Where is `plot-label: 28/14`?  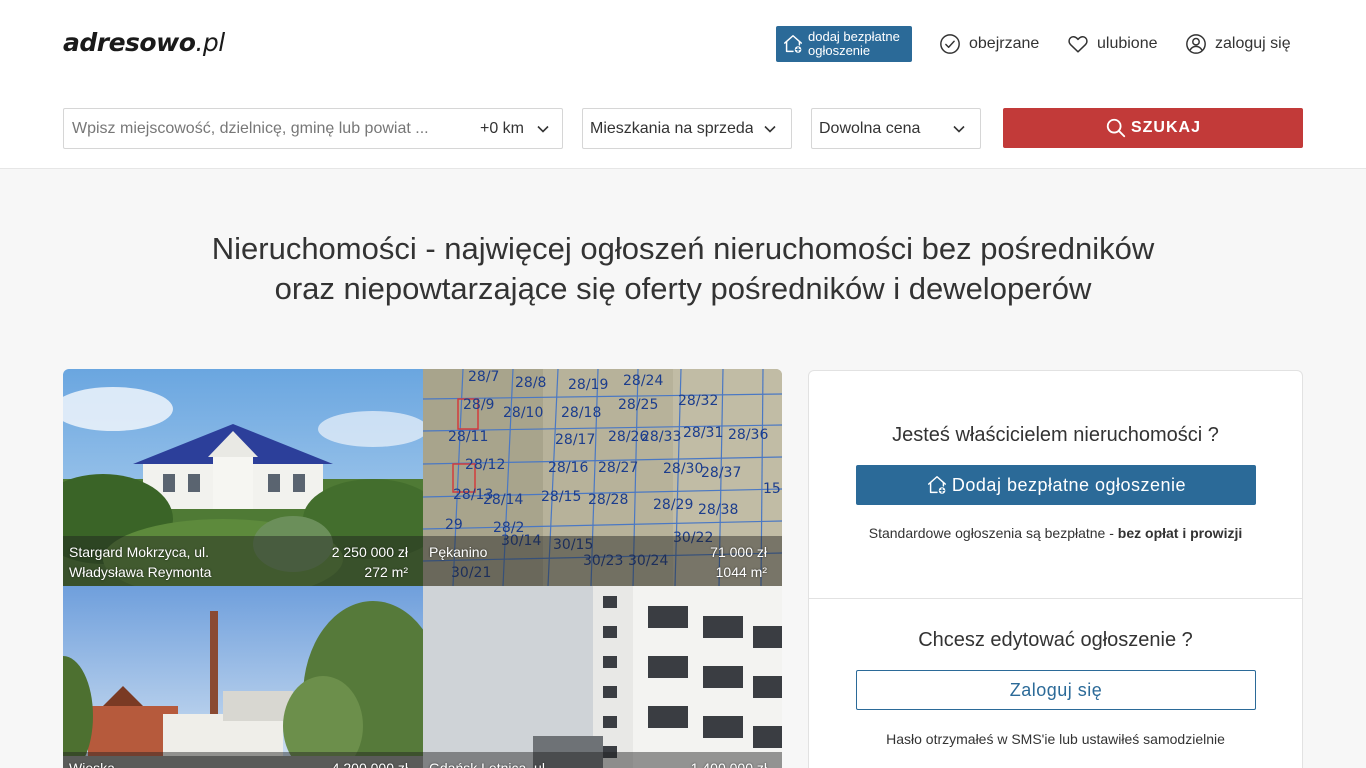
plot-label: 28/14 is located at coordinates (503, 500).